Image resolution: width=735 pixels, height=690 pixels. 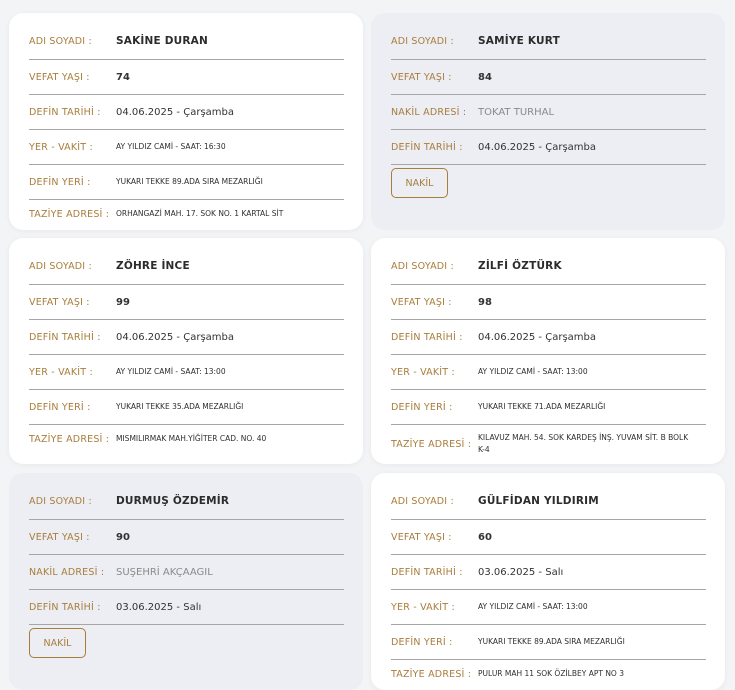 What do you see at coordinates (186, 302) in the screenshot?
I see `age-row: VEFAT YAŞI : 99` at bounding box center [186, 302].